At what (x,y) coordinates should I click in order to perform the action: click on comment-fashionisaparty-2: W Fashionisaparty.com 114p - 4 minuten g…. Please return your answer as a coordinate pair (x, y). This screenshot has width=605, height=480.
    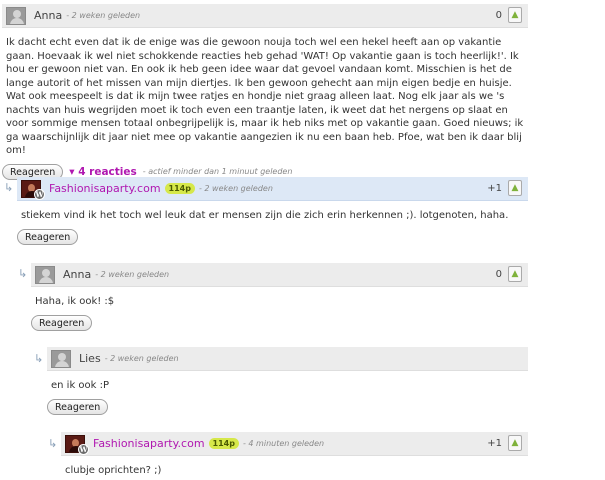
    Looking at the image, I should click on (294, 455).